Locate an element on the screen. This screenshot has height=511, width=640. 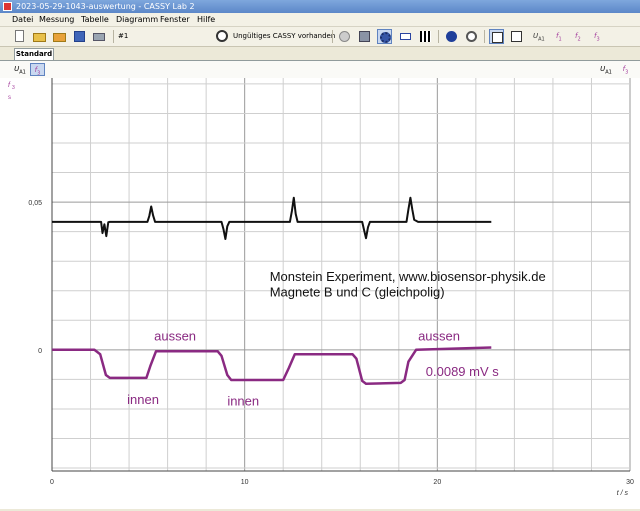
menu-fenster: Fenster is located at coordinates (175, 19).